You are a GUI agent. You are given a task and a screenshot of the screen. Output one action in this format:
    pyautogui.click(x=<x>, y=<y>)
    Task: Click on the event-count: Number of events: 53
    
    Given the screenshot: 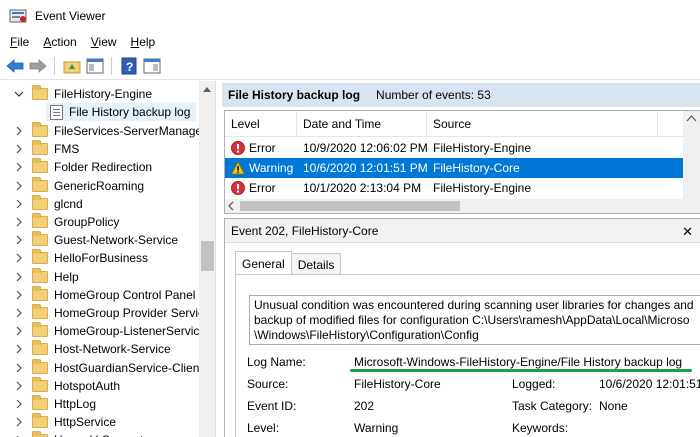 What is the action you would take?
    pyautogui.click(x=433, y=95)
    